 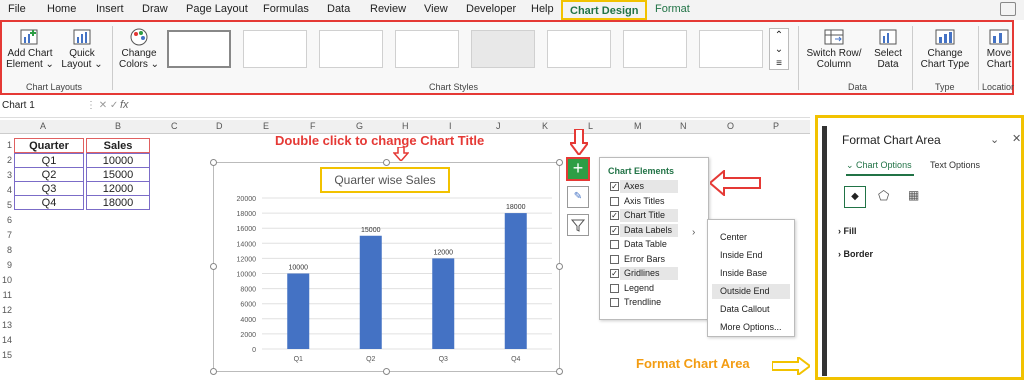 I want to click on column-header: K, so click(x=545, y=126).